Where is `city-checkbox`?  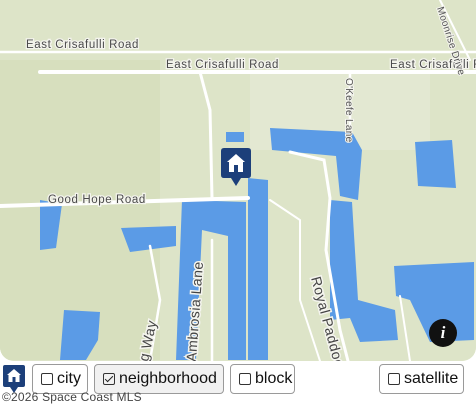 city-checkbox is located at coordinates (47, 379).